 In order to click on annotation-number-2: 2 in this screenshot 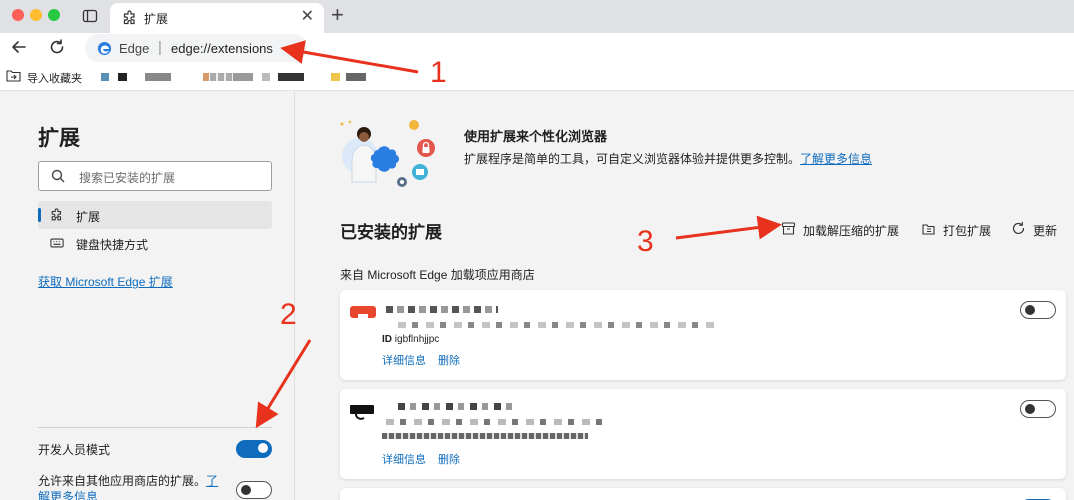, I will do `click(288, 314)`.